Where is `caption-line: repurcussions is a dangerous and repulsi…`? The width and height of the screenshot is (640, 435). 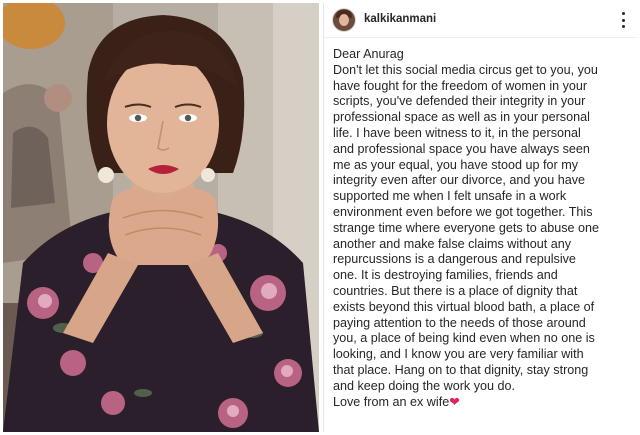 caption-line: repurcussions is a dangerous and repulsi… is located at coordinates (454, 259).